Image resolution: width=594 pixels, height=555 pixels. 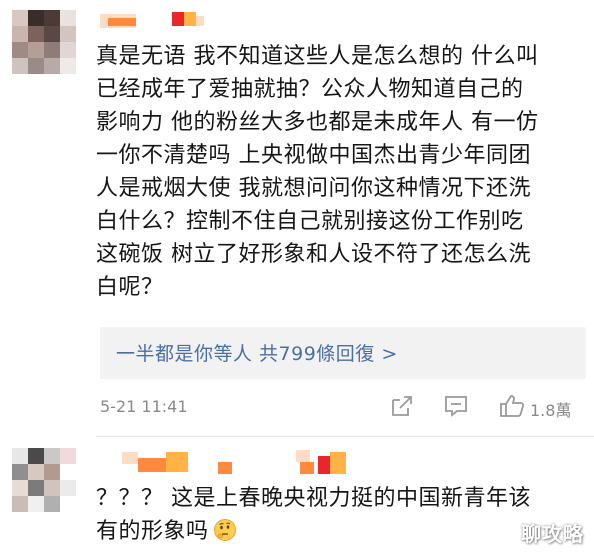 I want to click on comment-line: 人是戒烟大使 我就想问问你这种情况下还洗, so click(x=313, y=188).